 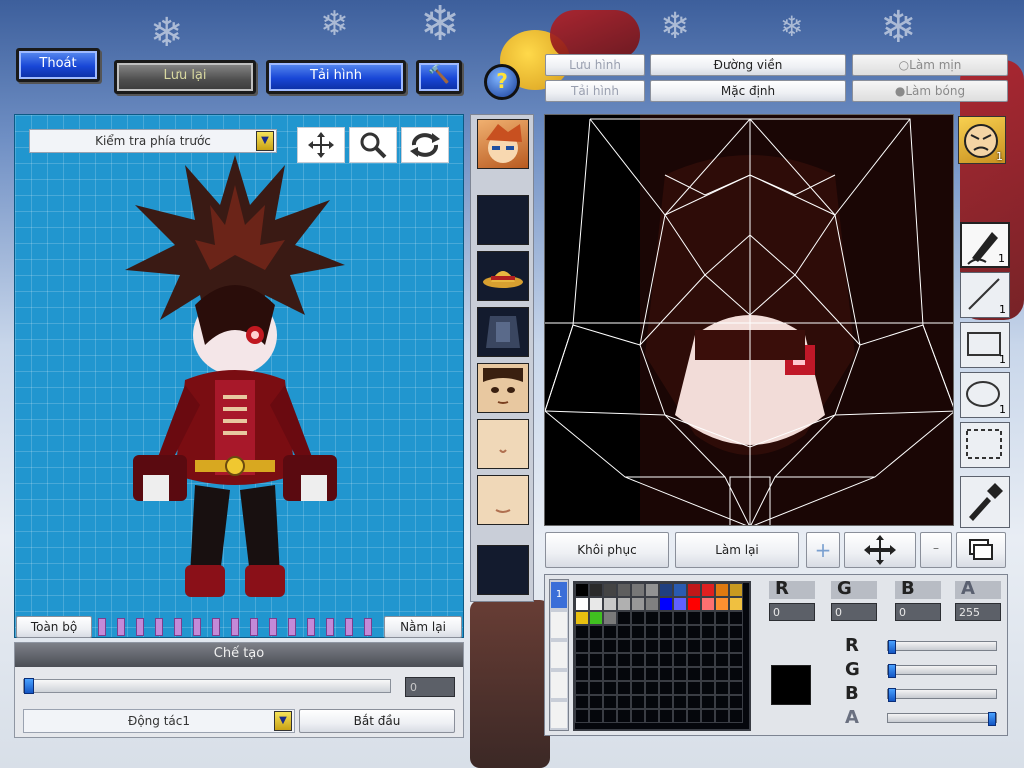 I want to click on g-slider-knob, so click(x=892, y=671).